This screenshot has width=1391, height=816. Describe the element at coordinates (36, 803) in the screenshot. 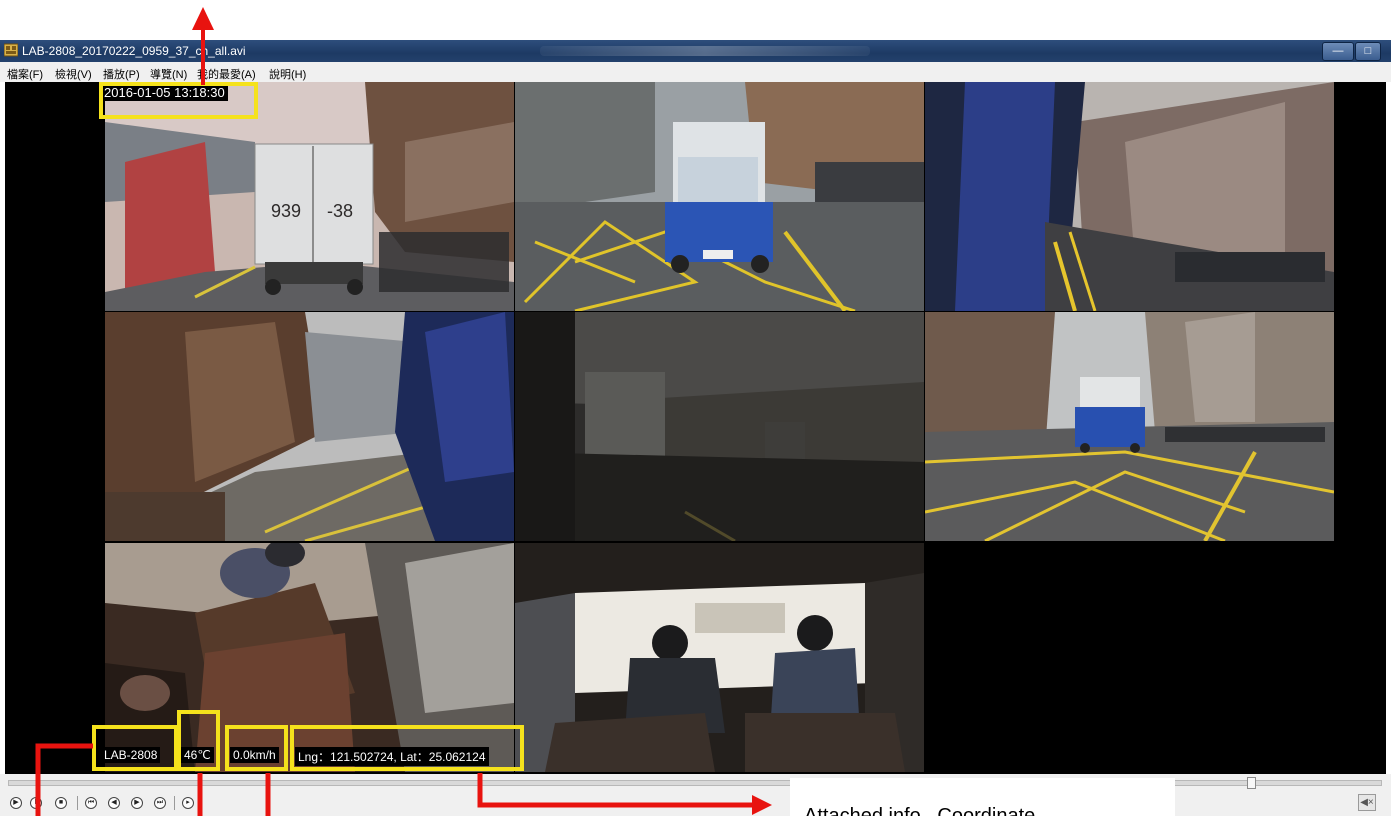

I see `pause-icon: ‖` at that location.